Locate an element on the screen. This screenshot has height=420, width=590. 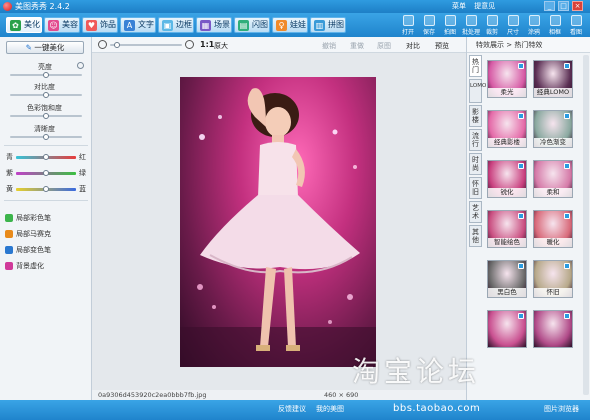
effect-thumb: 锐化 is located at coordinates (507, 179).